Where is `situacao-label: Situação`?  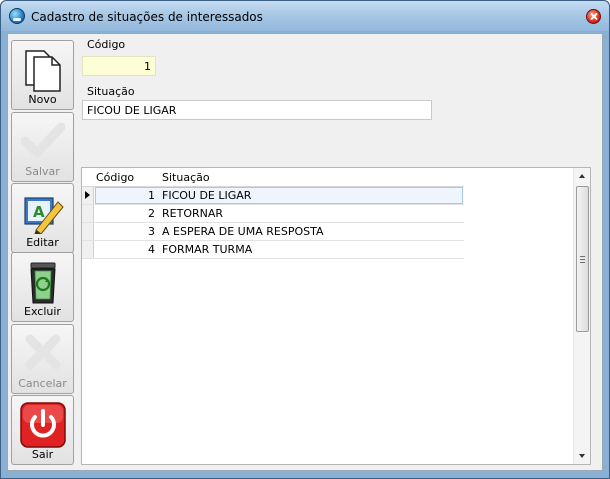 situacao-label: Situação is located at coordinates (111, 91).